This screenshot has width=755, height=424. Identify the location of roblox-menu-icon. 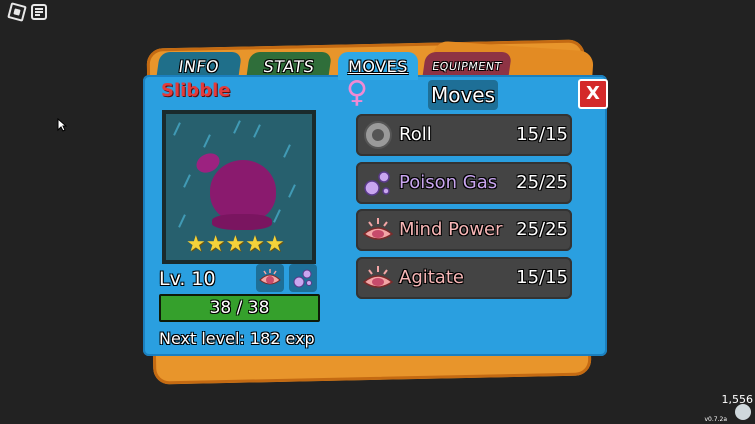
(17, 12).